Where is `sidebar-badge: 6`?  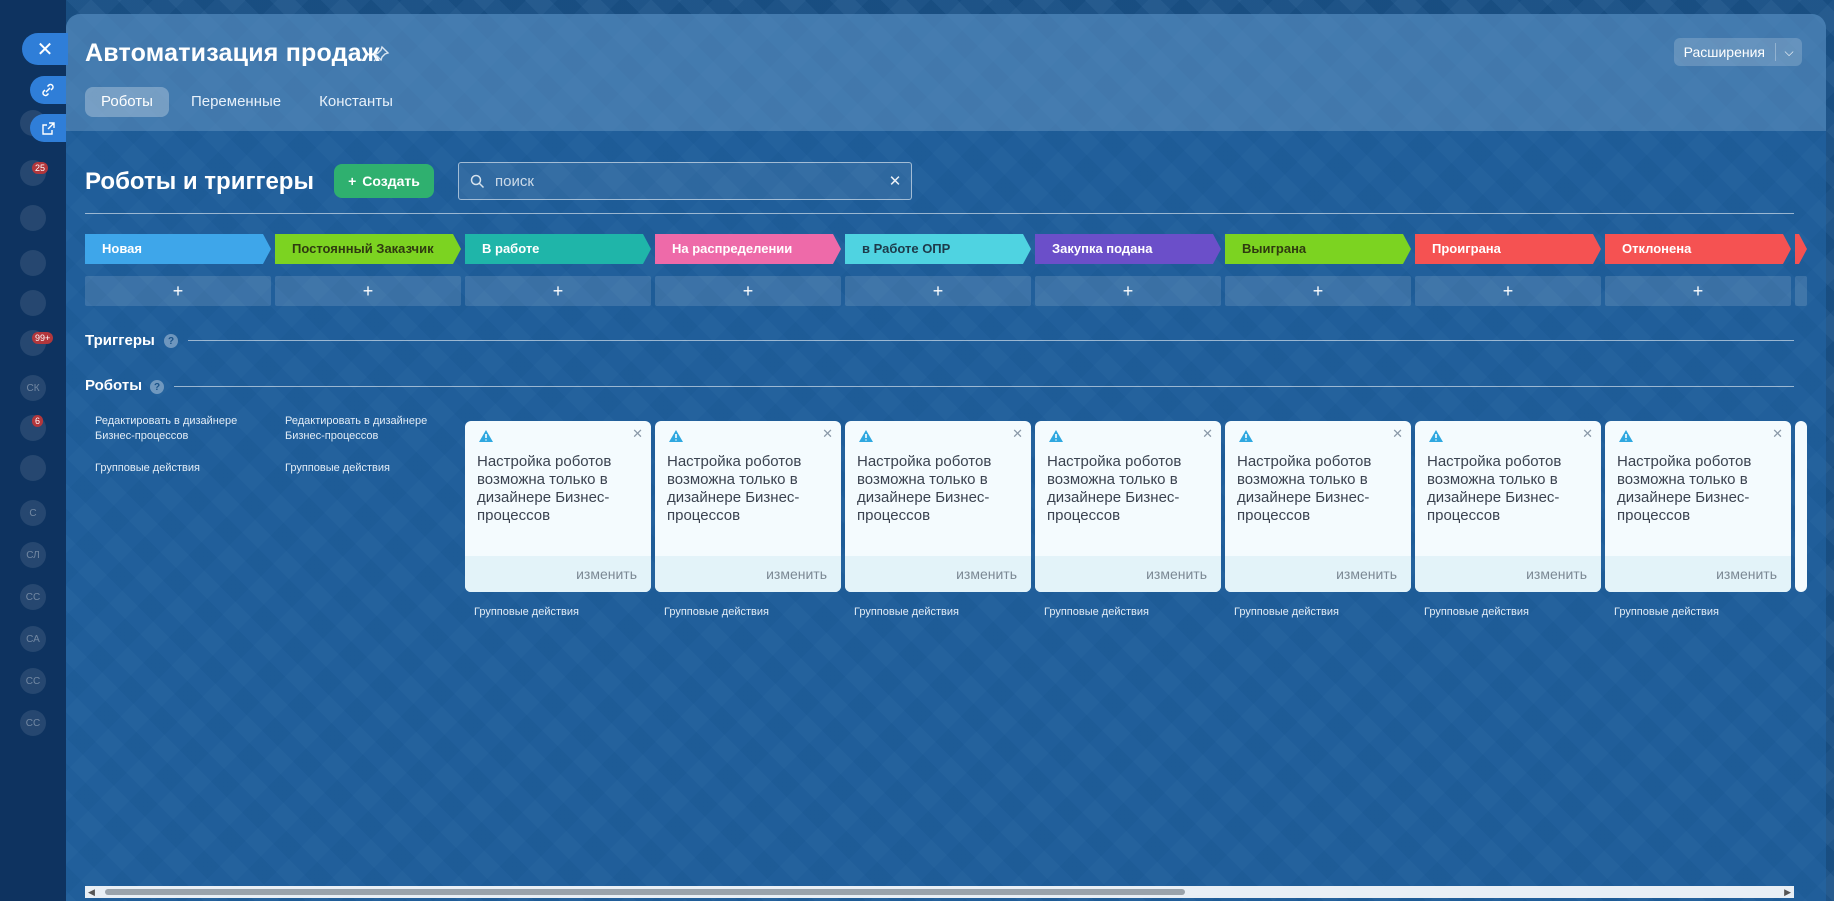
sidebar-badge: 6 is located at coordinates (38, 421).